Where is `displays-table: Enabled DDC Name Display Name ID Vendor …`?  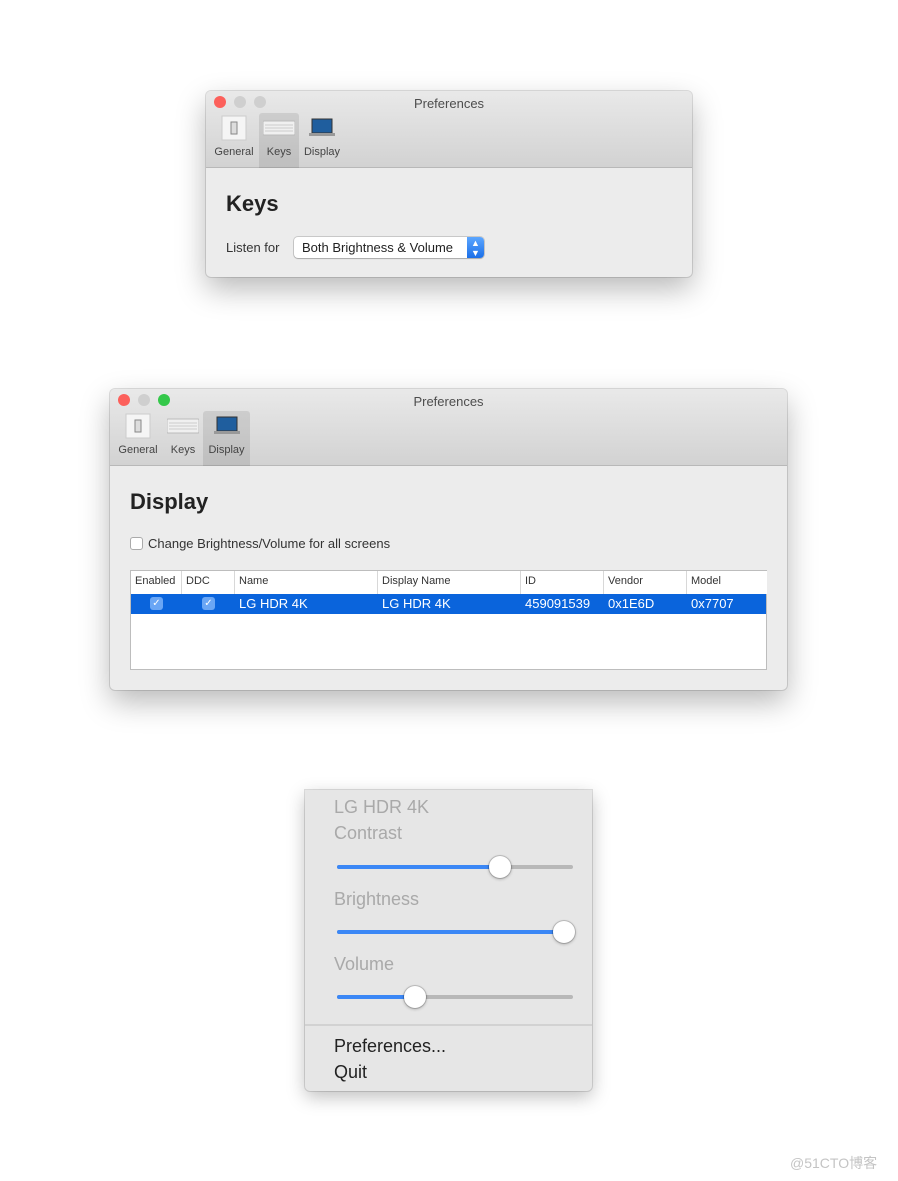
displays-table: Enabled DDC Name Display Name ID Vendor … is located at coordinates (448, 620).